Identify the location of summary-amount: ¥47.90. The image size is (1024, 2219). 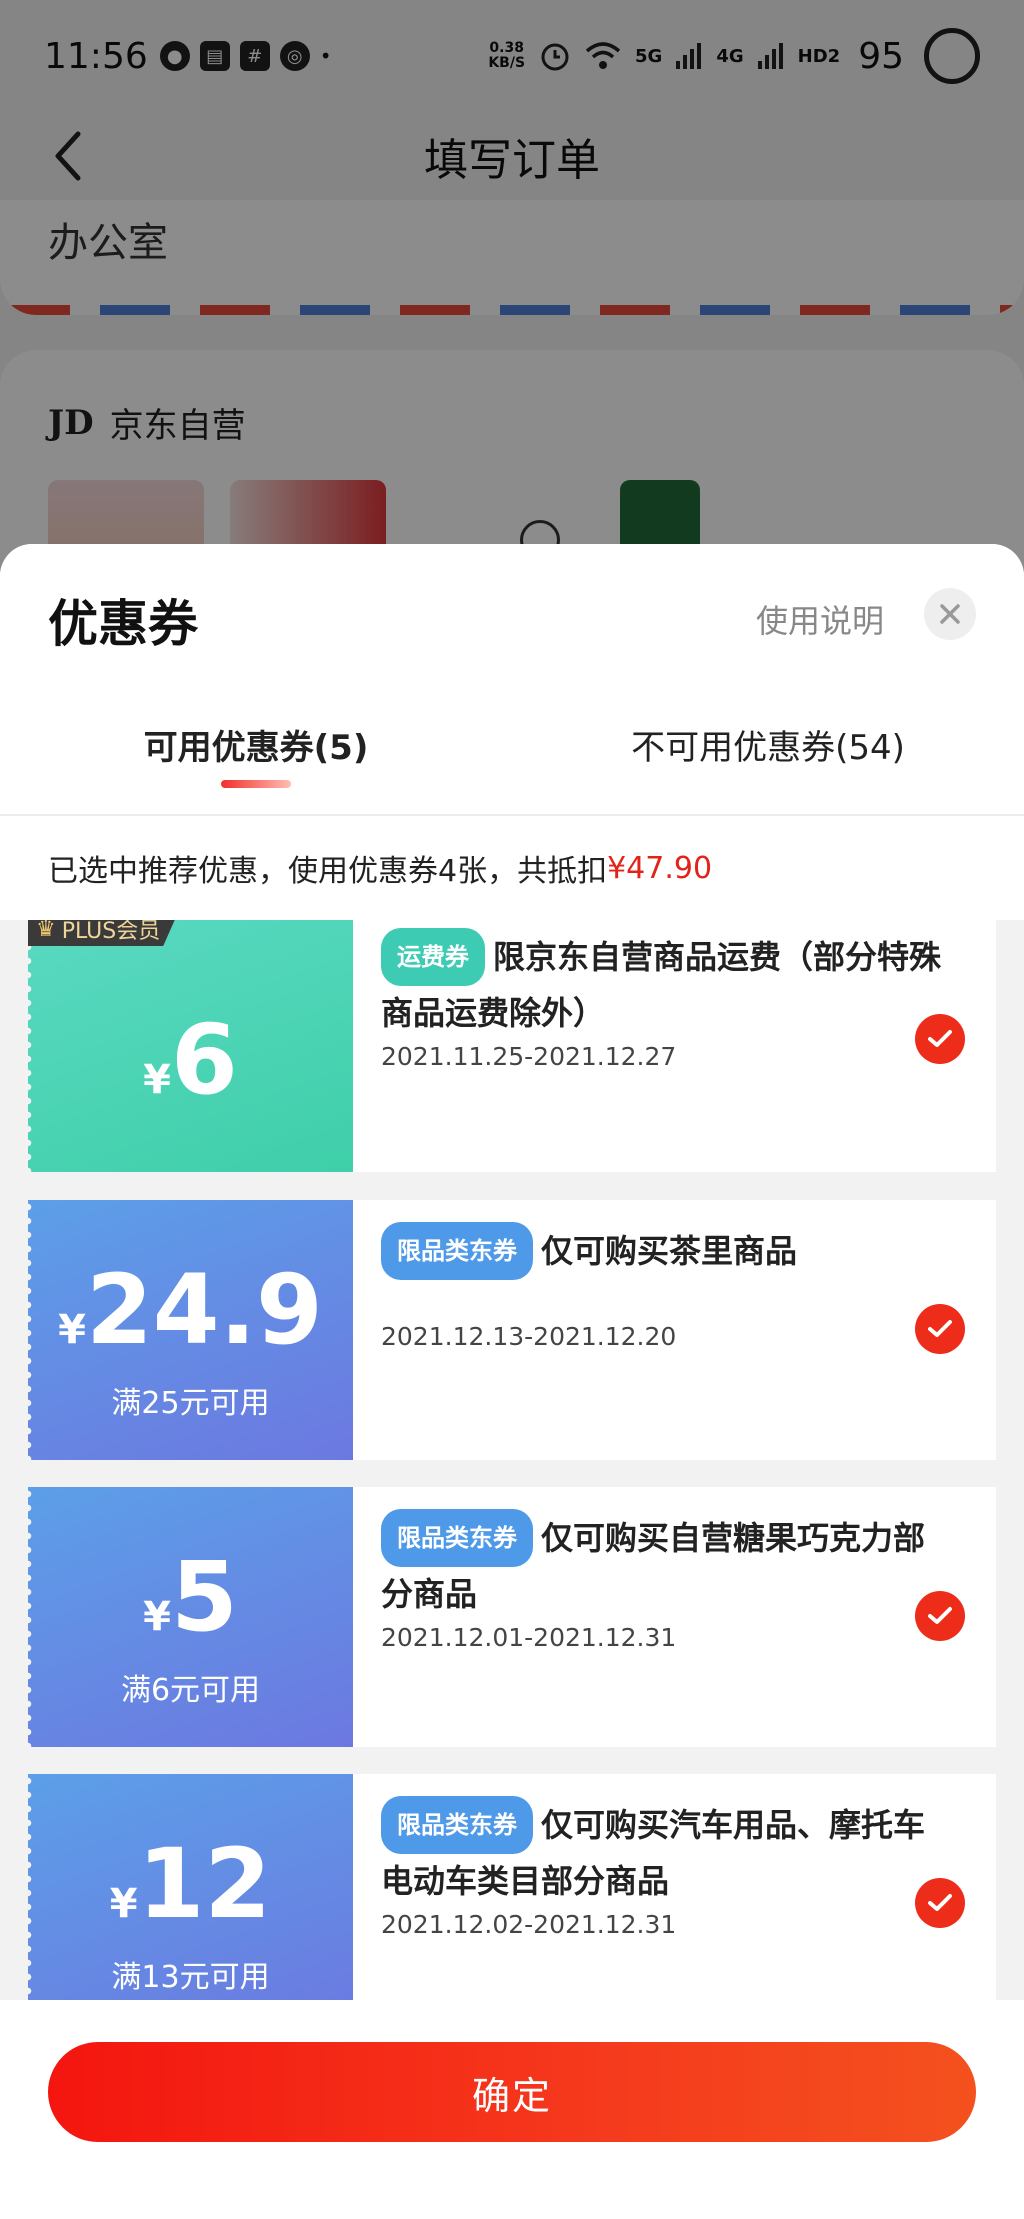
(660, 868).